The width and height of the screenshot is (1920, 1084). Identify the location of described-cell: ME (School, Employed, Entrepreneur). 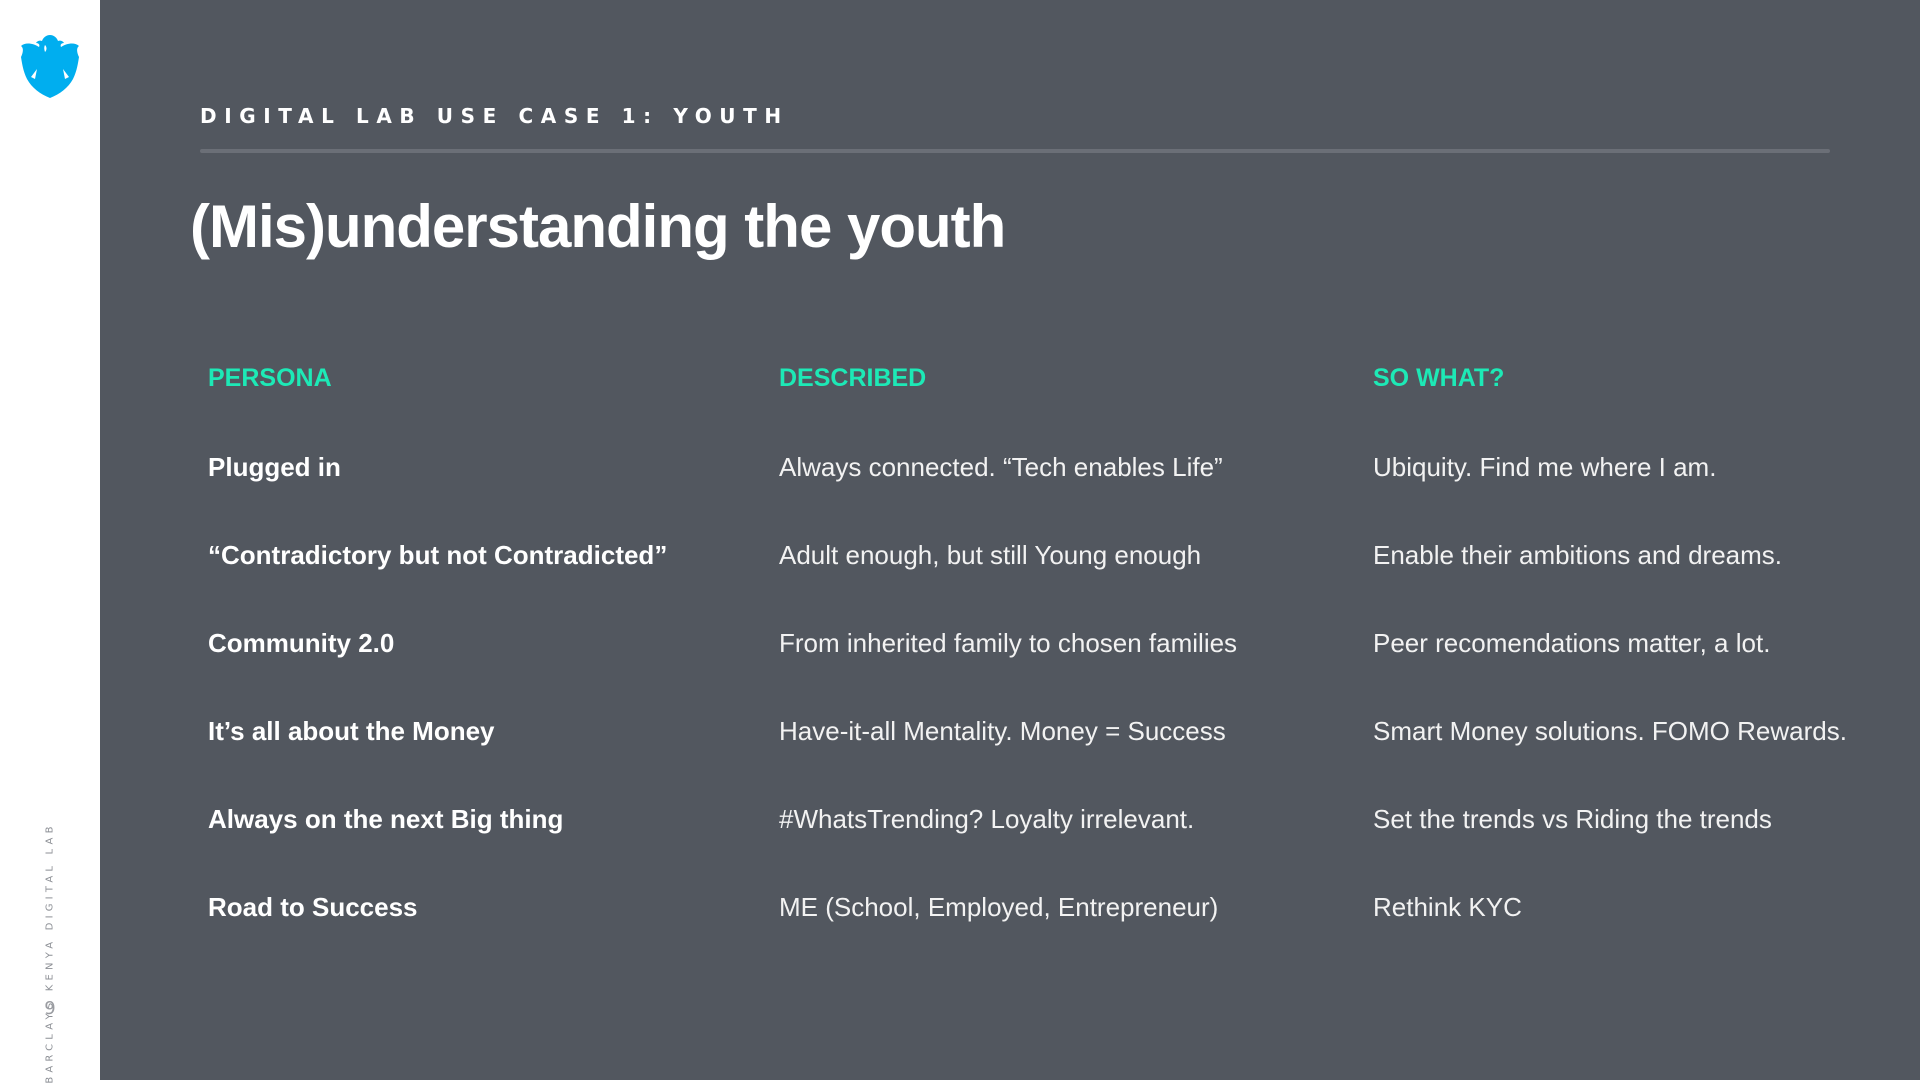
(999, 907).